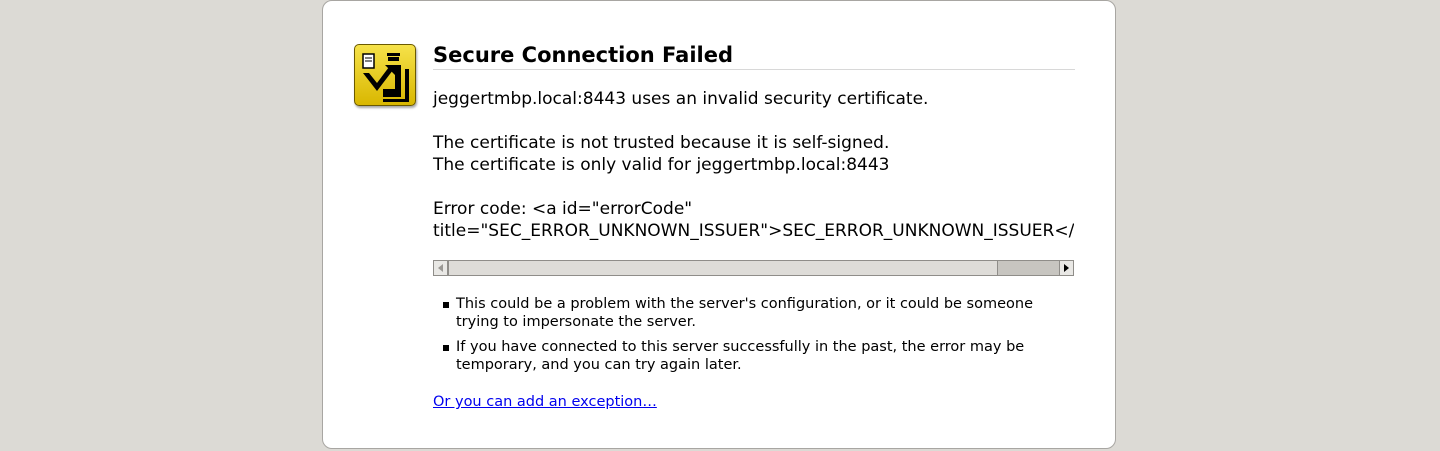 This screenshot has width=1440, height=451. Describe the element at coordinates (723, 268) in the screenshot. I see `scrollbar-thumb` at that location.